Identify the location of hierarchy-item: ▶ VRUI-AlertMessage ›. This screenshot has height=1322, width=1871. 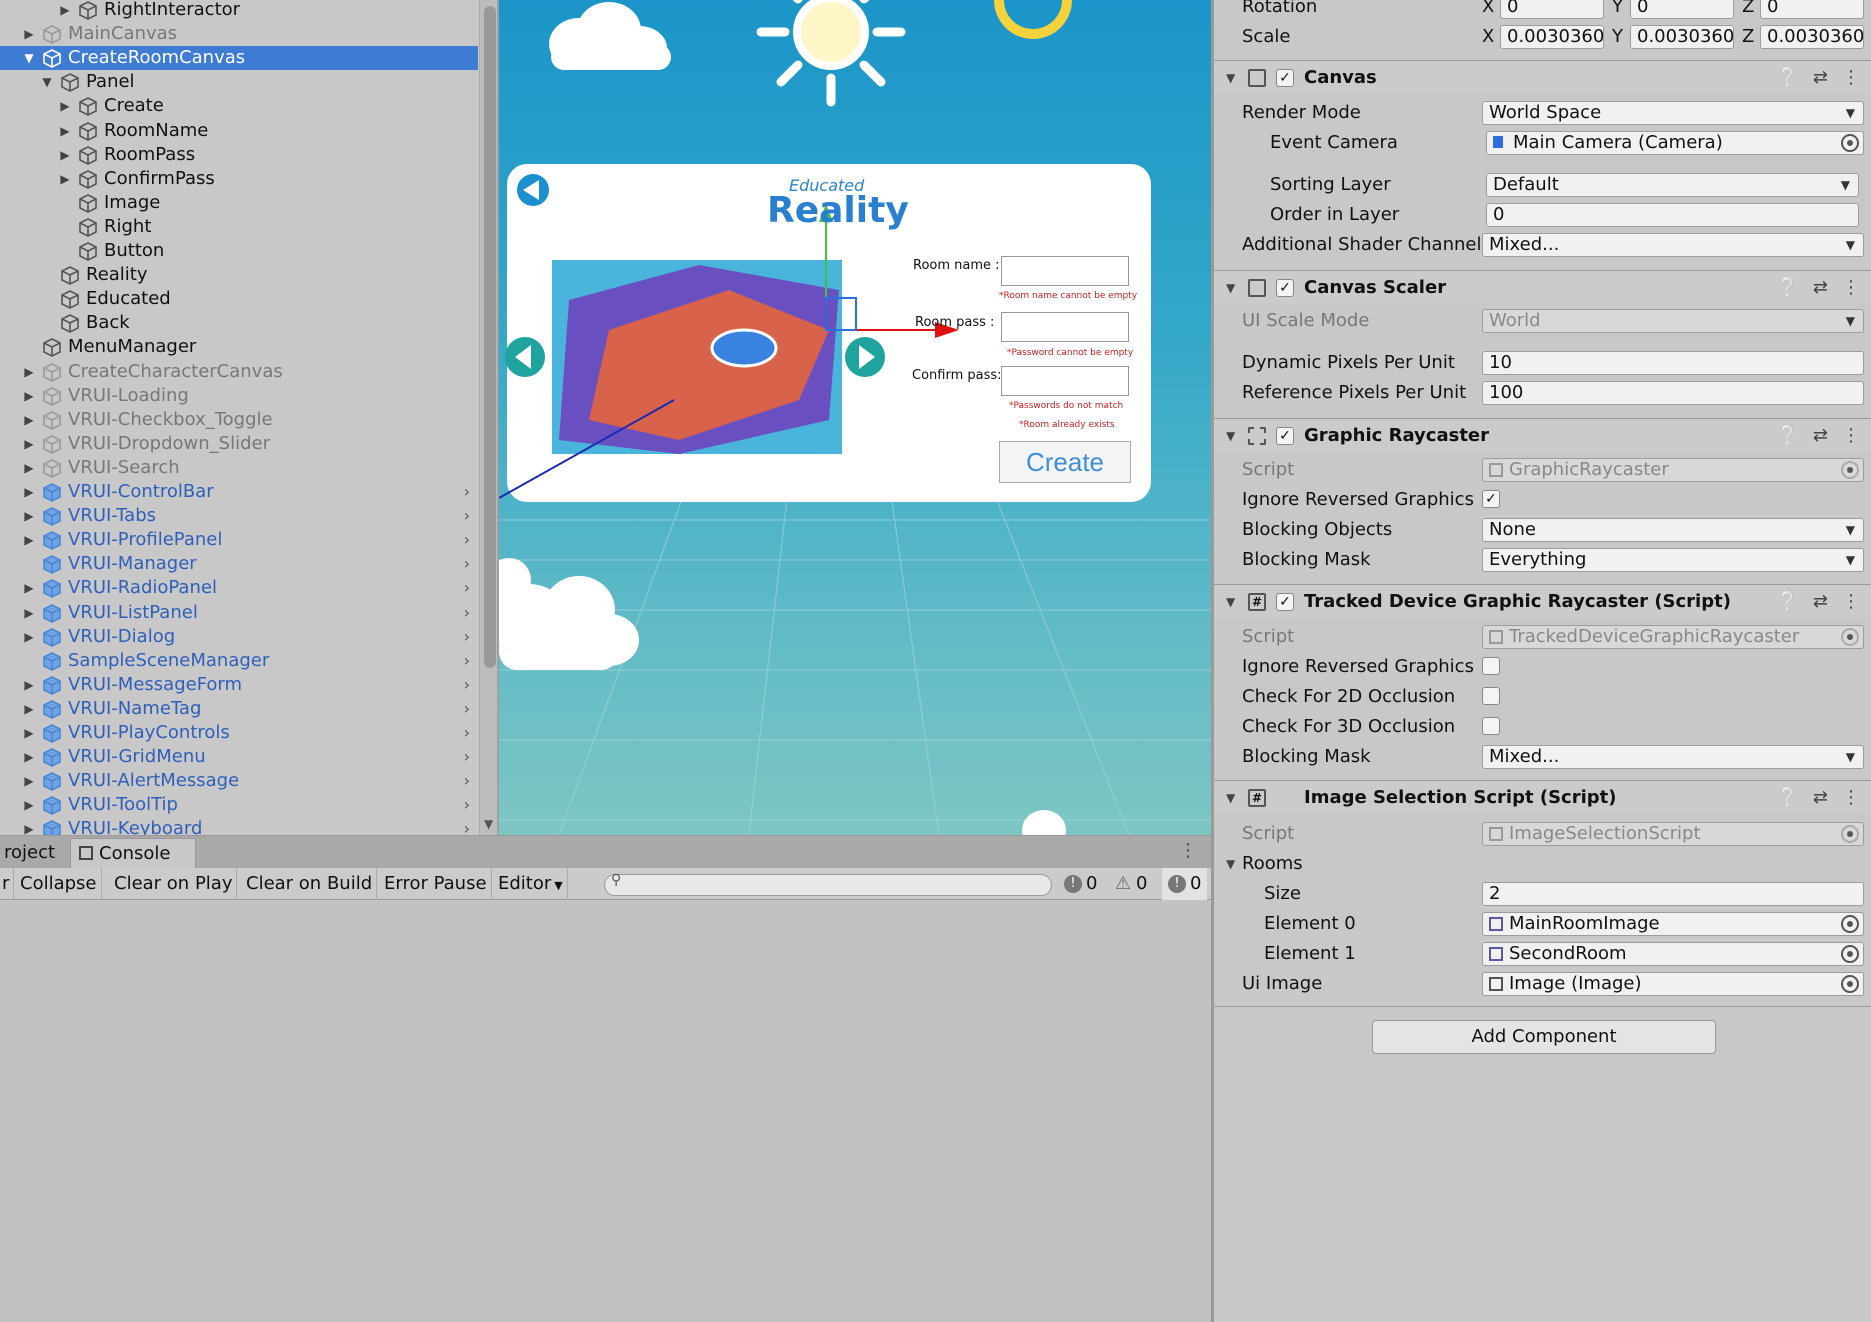
(239, 781).